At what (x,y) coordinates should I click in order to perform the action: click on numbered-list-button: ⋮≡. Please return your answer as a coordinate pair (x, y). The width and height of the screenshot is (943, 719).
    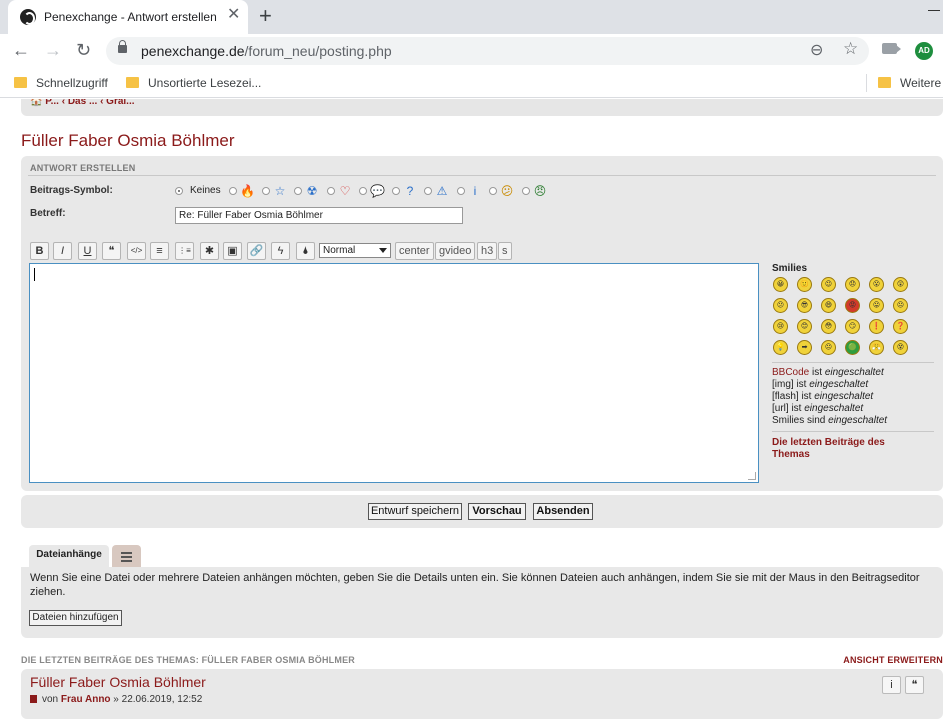
    Looking at the image, I should click on (184, 251).